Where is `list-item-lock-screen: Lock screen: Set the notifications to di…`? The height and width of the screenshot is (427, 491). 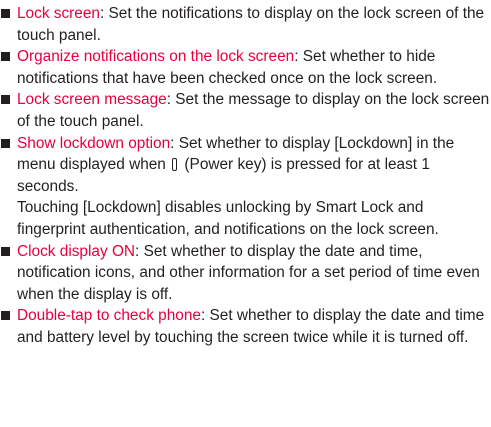 list-item-lock-screen: Lock screen: Set the notifications to di… is located at coordinates (245, 24).